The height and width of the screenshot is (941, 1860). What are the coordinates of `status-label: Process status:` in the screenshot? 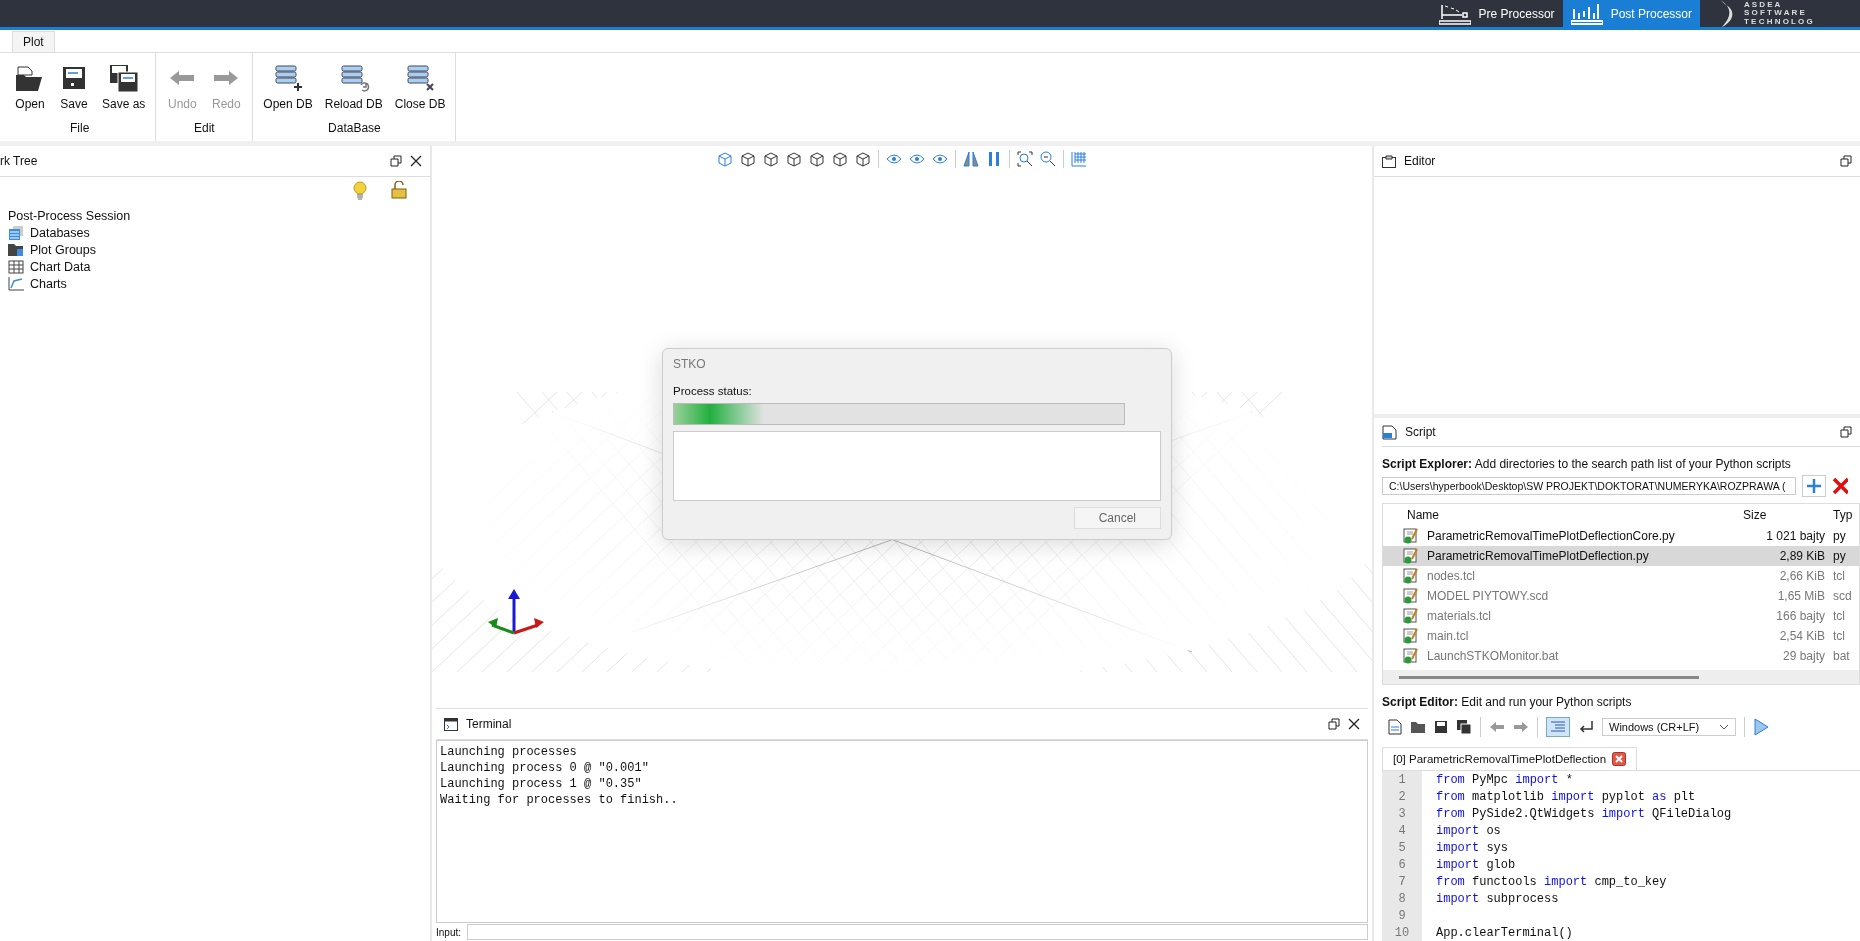 It's located at (713, 391).